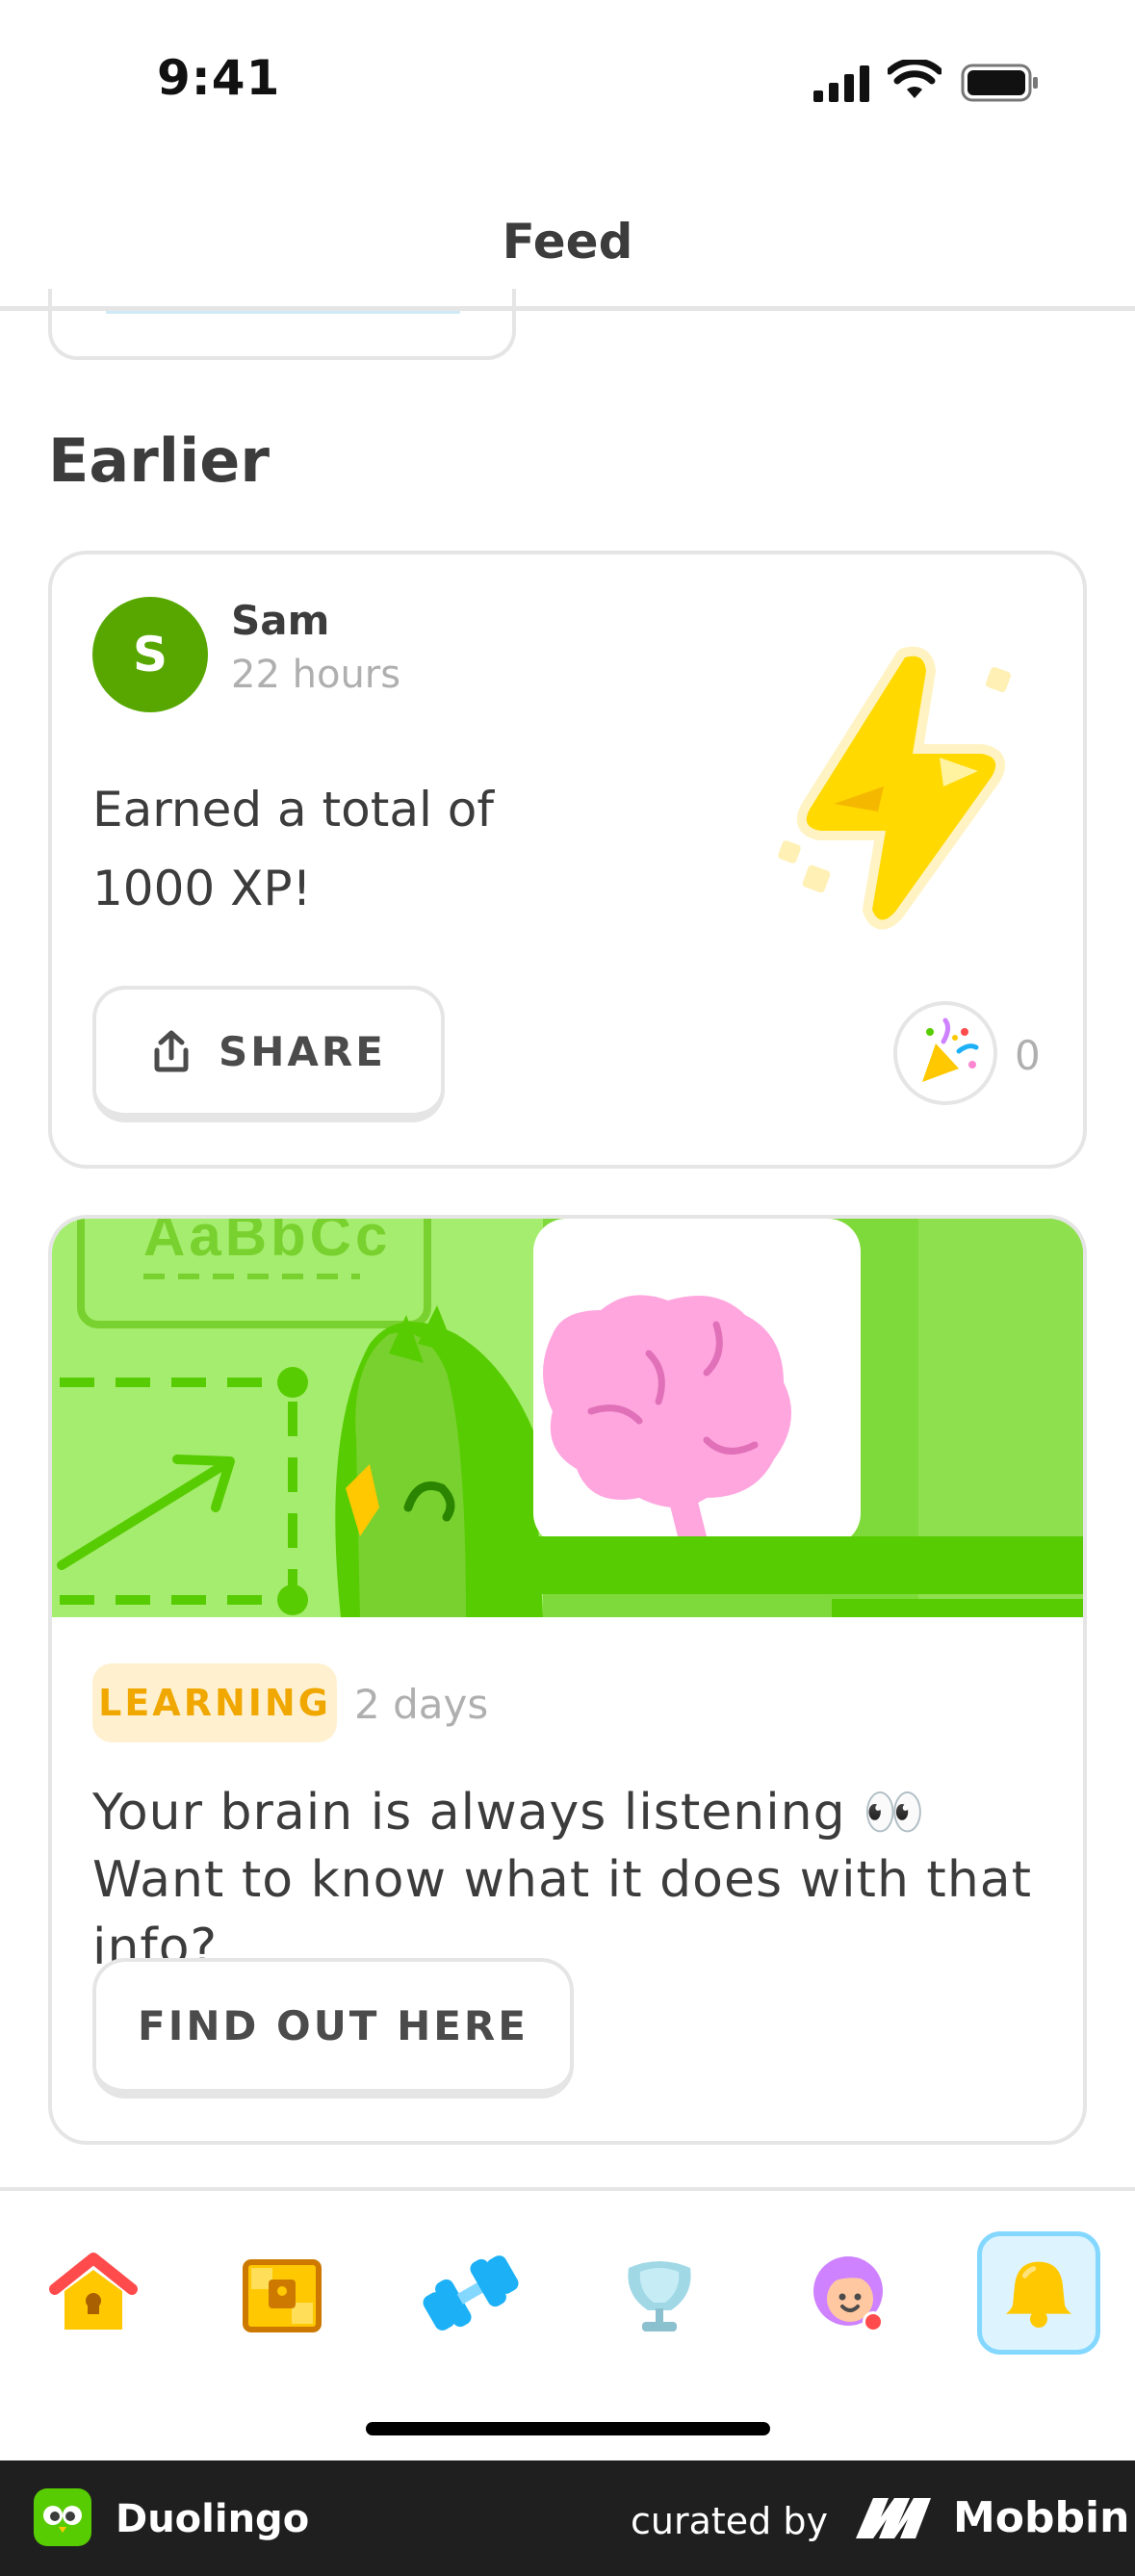 Image resolution: width=1135 pixels, height=2576 pixels. Describe the element at coordinates (950, 1050) in the screenshot. I see `party-popper-icon` at that location.